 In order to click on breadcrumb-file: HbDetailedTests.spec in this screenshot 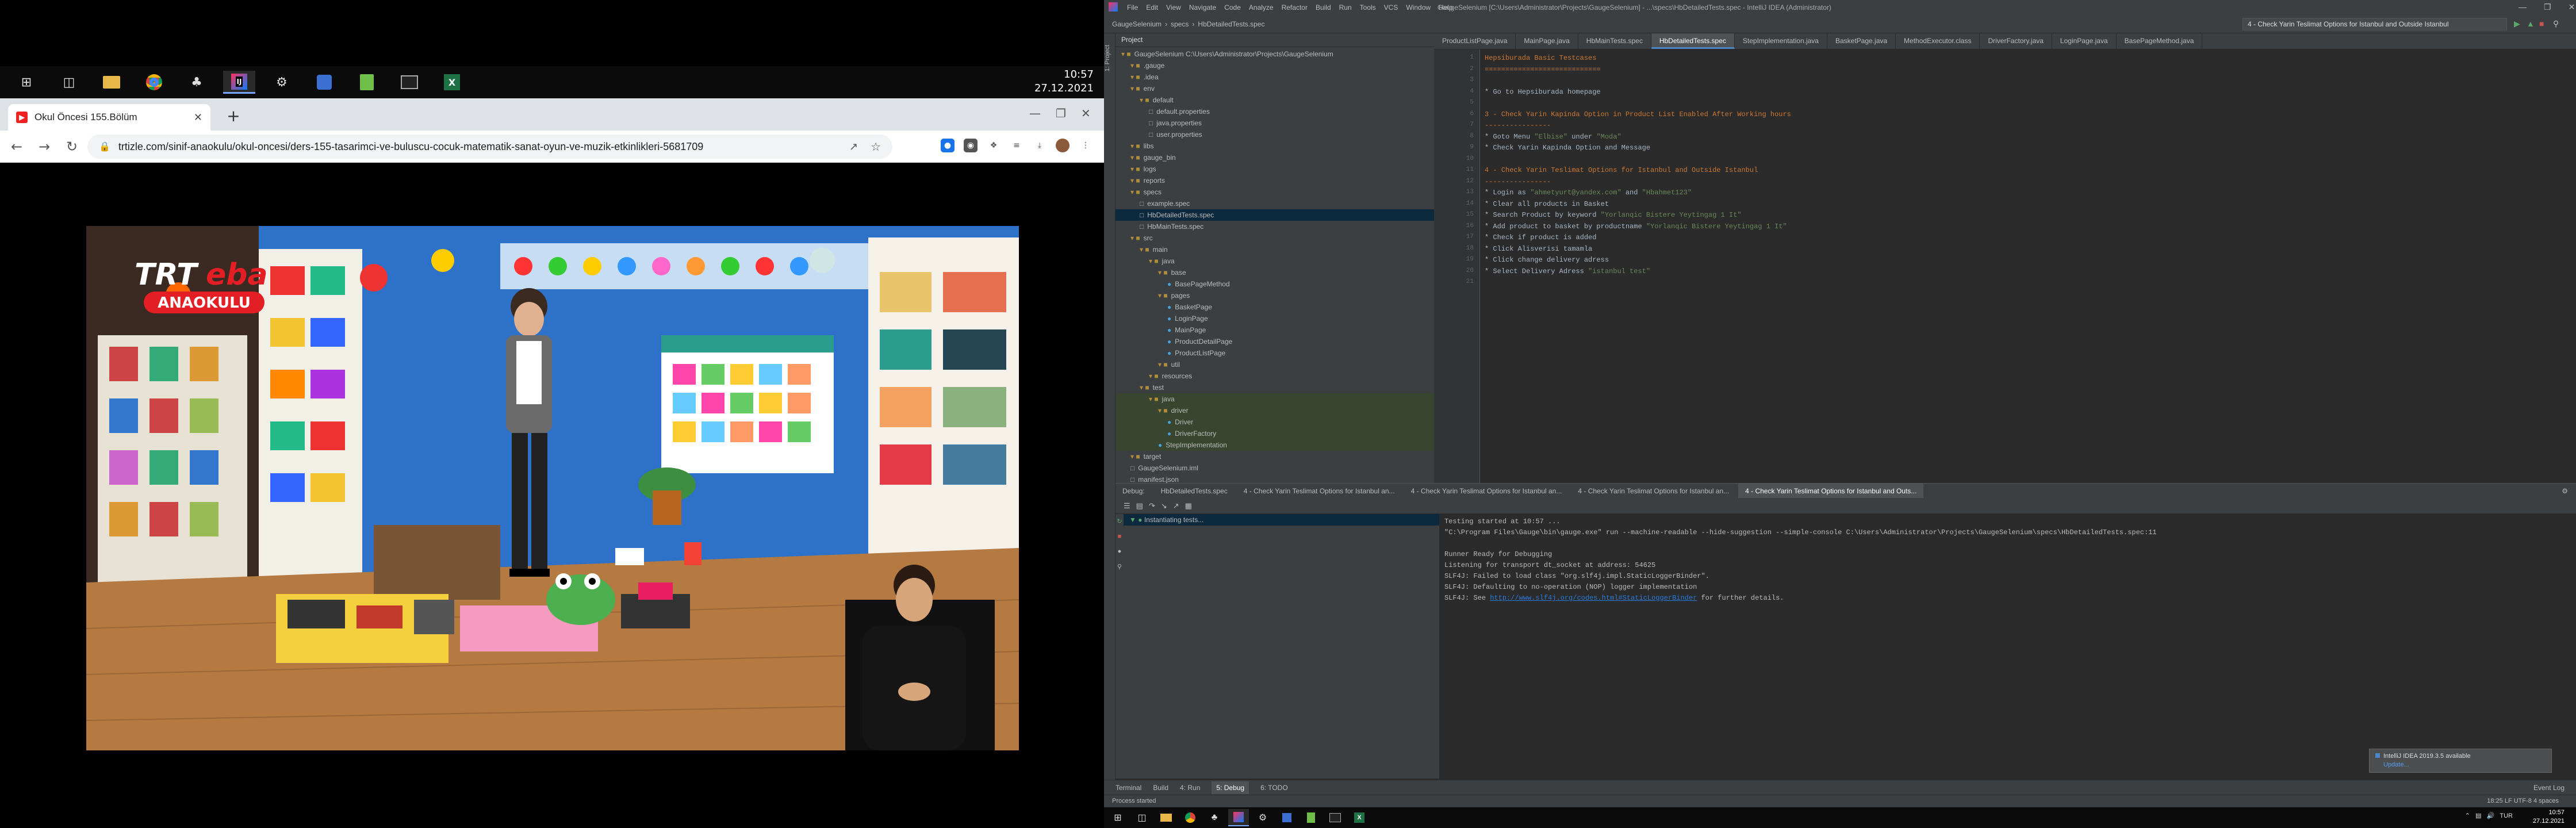, I will do `click(1231, 24)`.